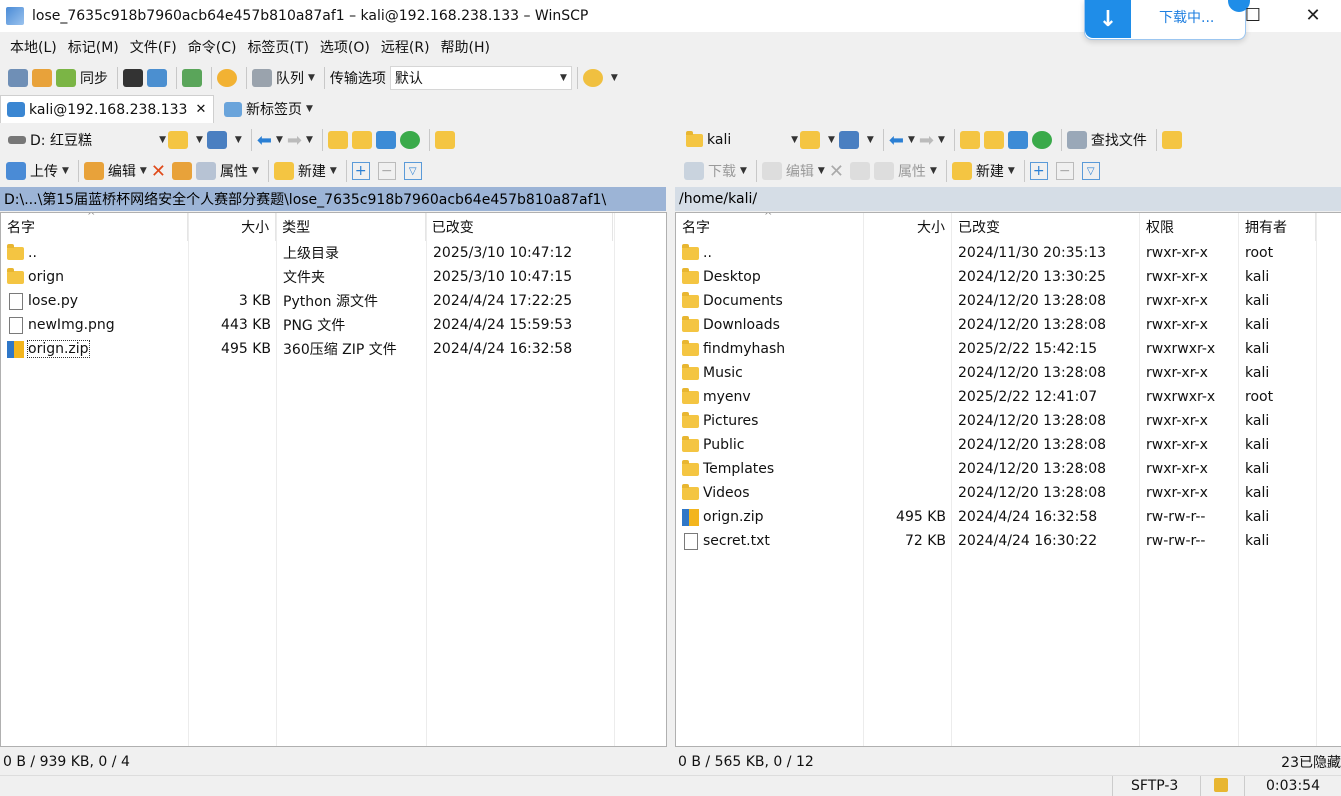 This screenshot has width=1341, height=796. Describe the element at coordinates (211, 78) in the screenshot. I see `separator` at that location.